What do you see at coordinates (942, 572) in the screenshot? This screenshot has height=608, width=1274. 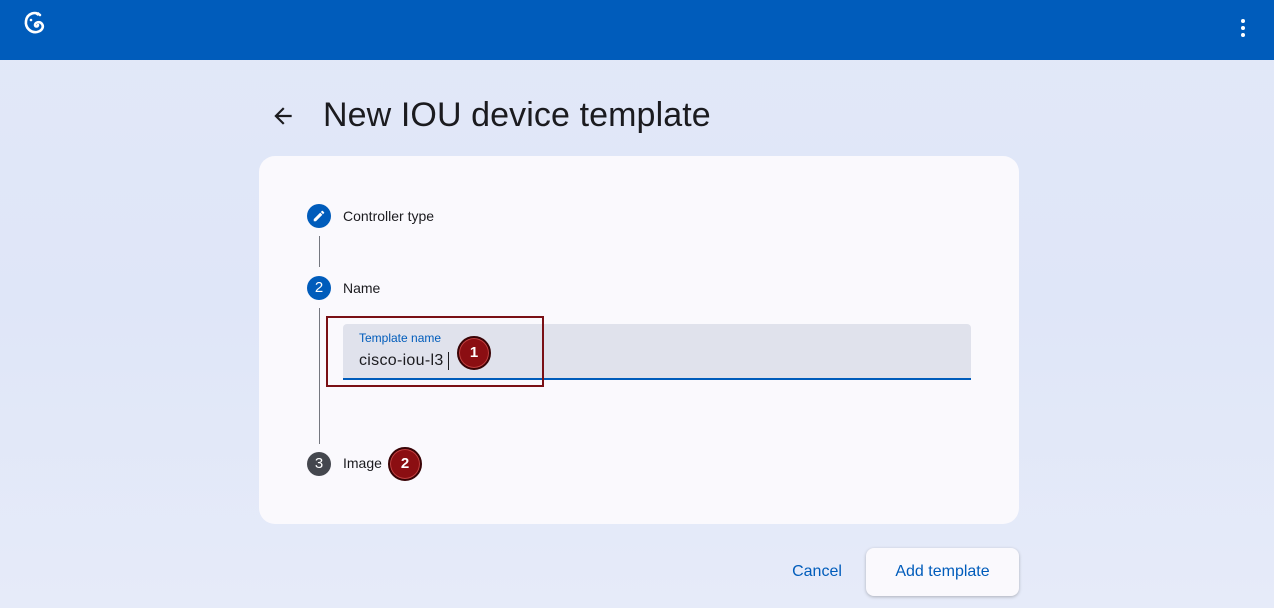 I see `add-template-button: Add template` at bounding box center [942, 572].